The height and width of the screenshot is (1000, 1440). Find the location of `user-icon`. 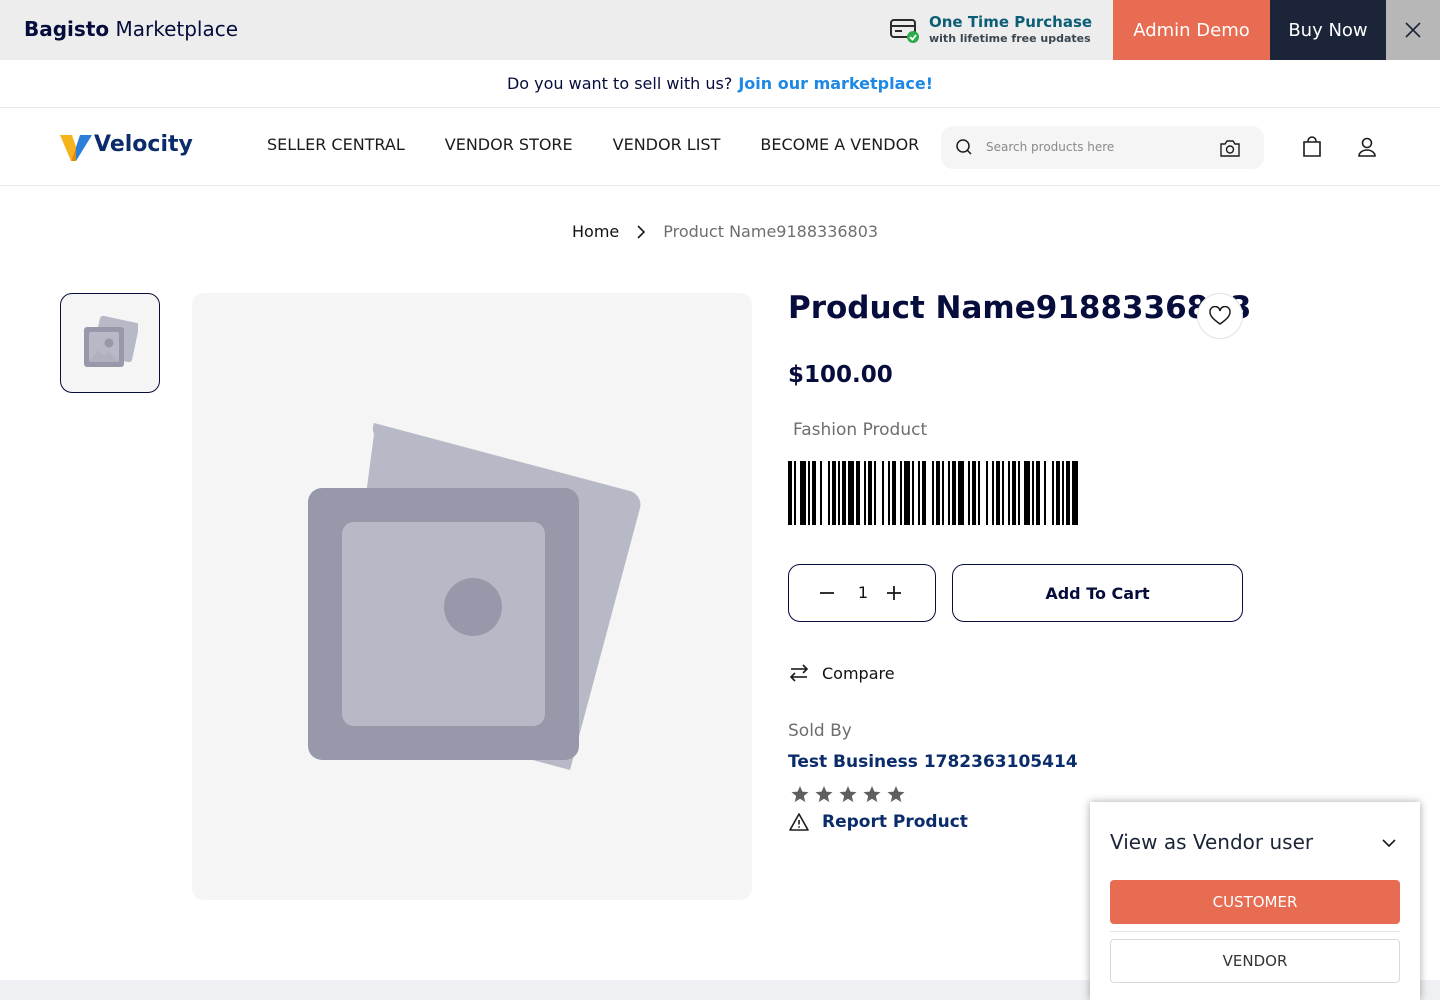

user-icon is located at coordinates (1367, 147).